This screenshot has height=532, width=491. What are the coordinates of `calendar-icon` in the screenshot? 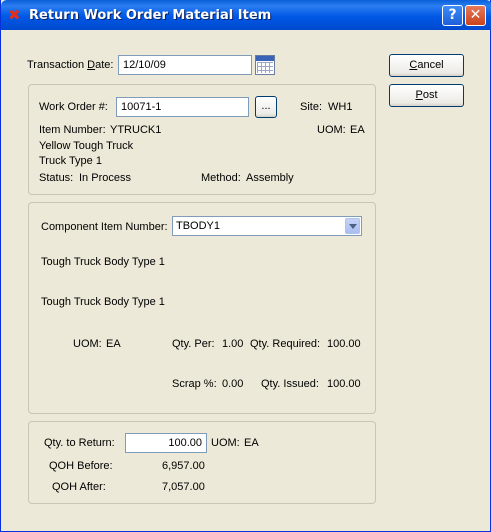 It's located at (265, 65).